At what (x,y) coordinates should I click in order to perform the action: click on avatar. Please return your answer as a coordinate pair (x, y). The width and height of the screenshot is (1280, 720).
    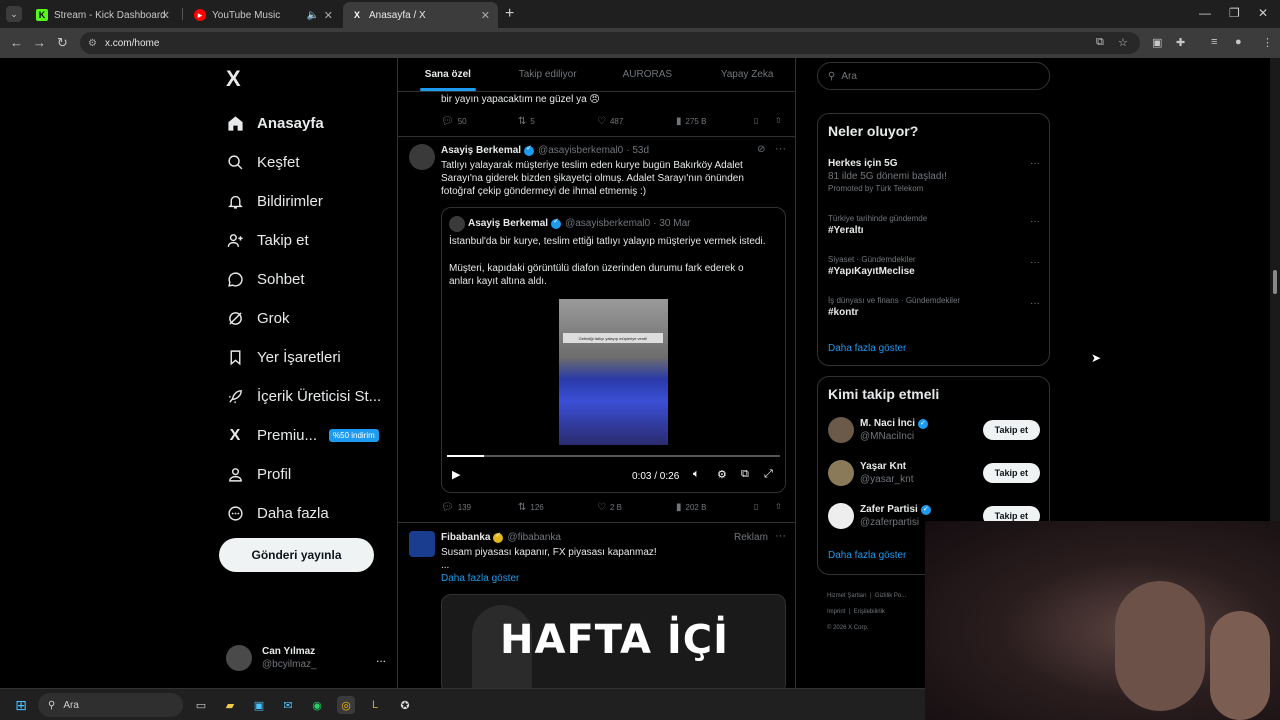
    Looking at the image, I should click on (422, 157).